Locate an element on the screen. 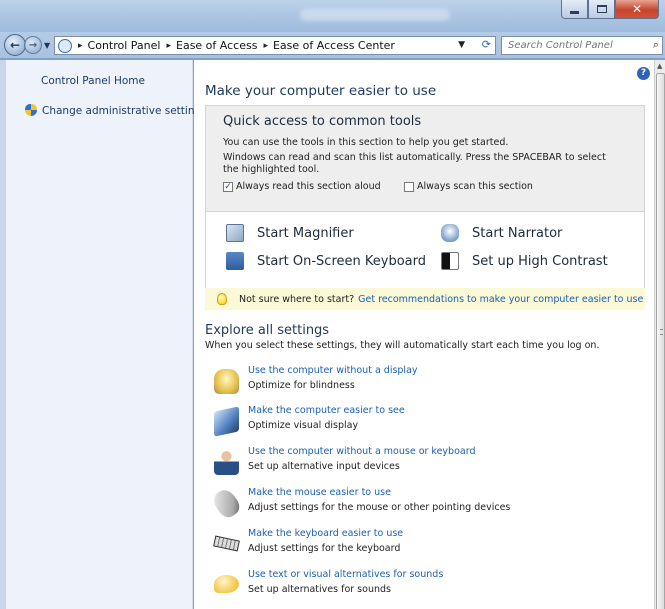  breadcrumb-ease-of-access-center: Ease of Access Center is located at coordinates (334, 45).